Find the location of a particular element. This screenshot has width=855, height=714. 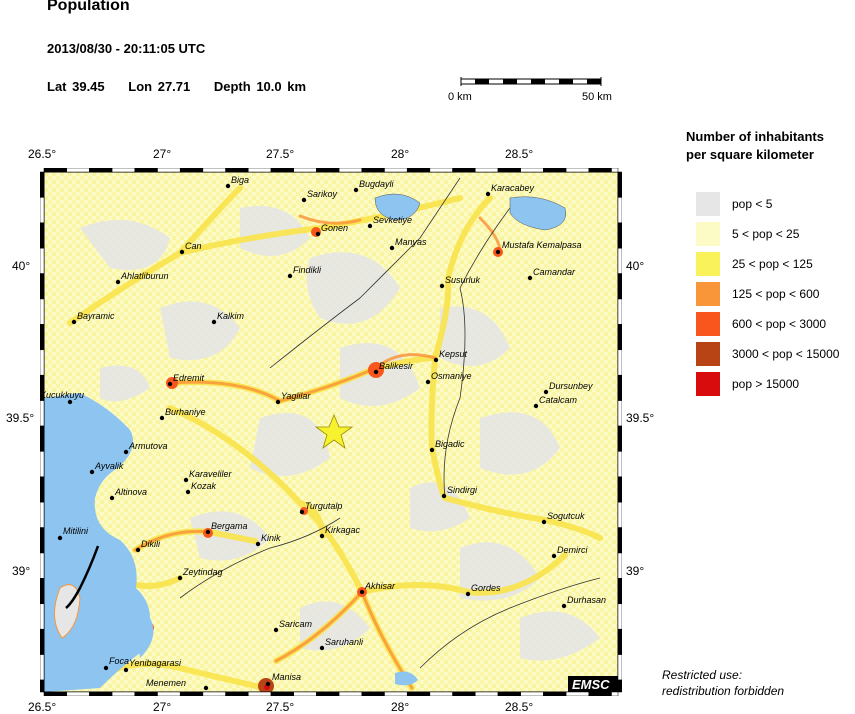

city-label: Ayvalik is located at coordinates (109, 466).